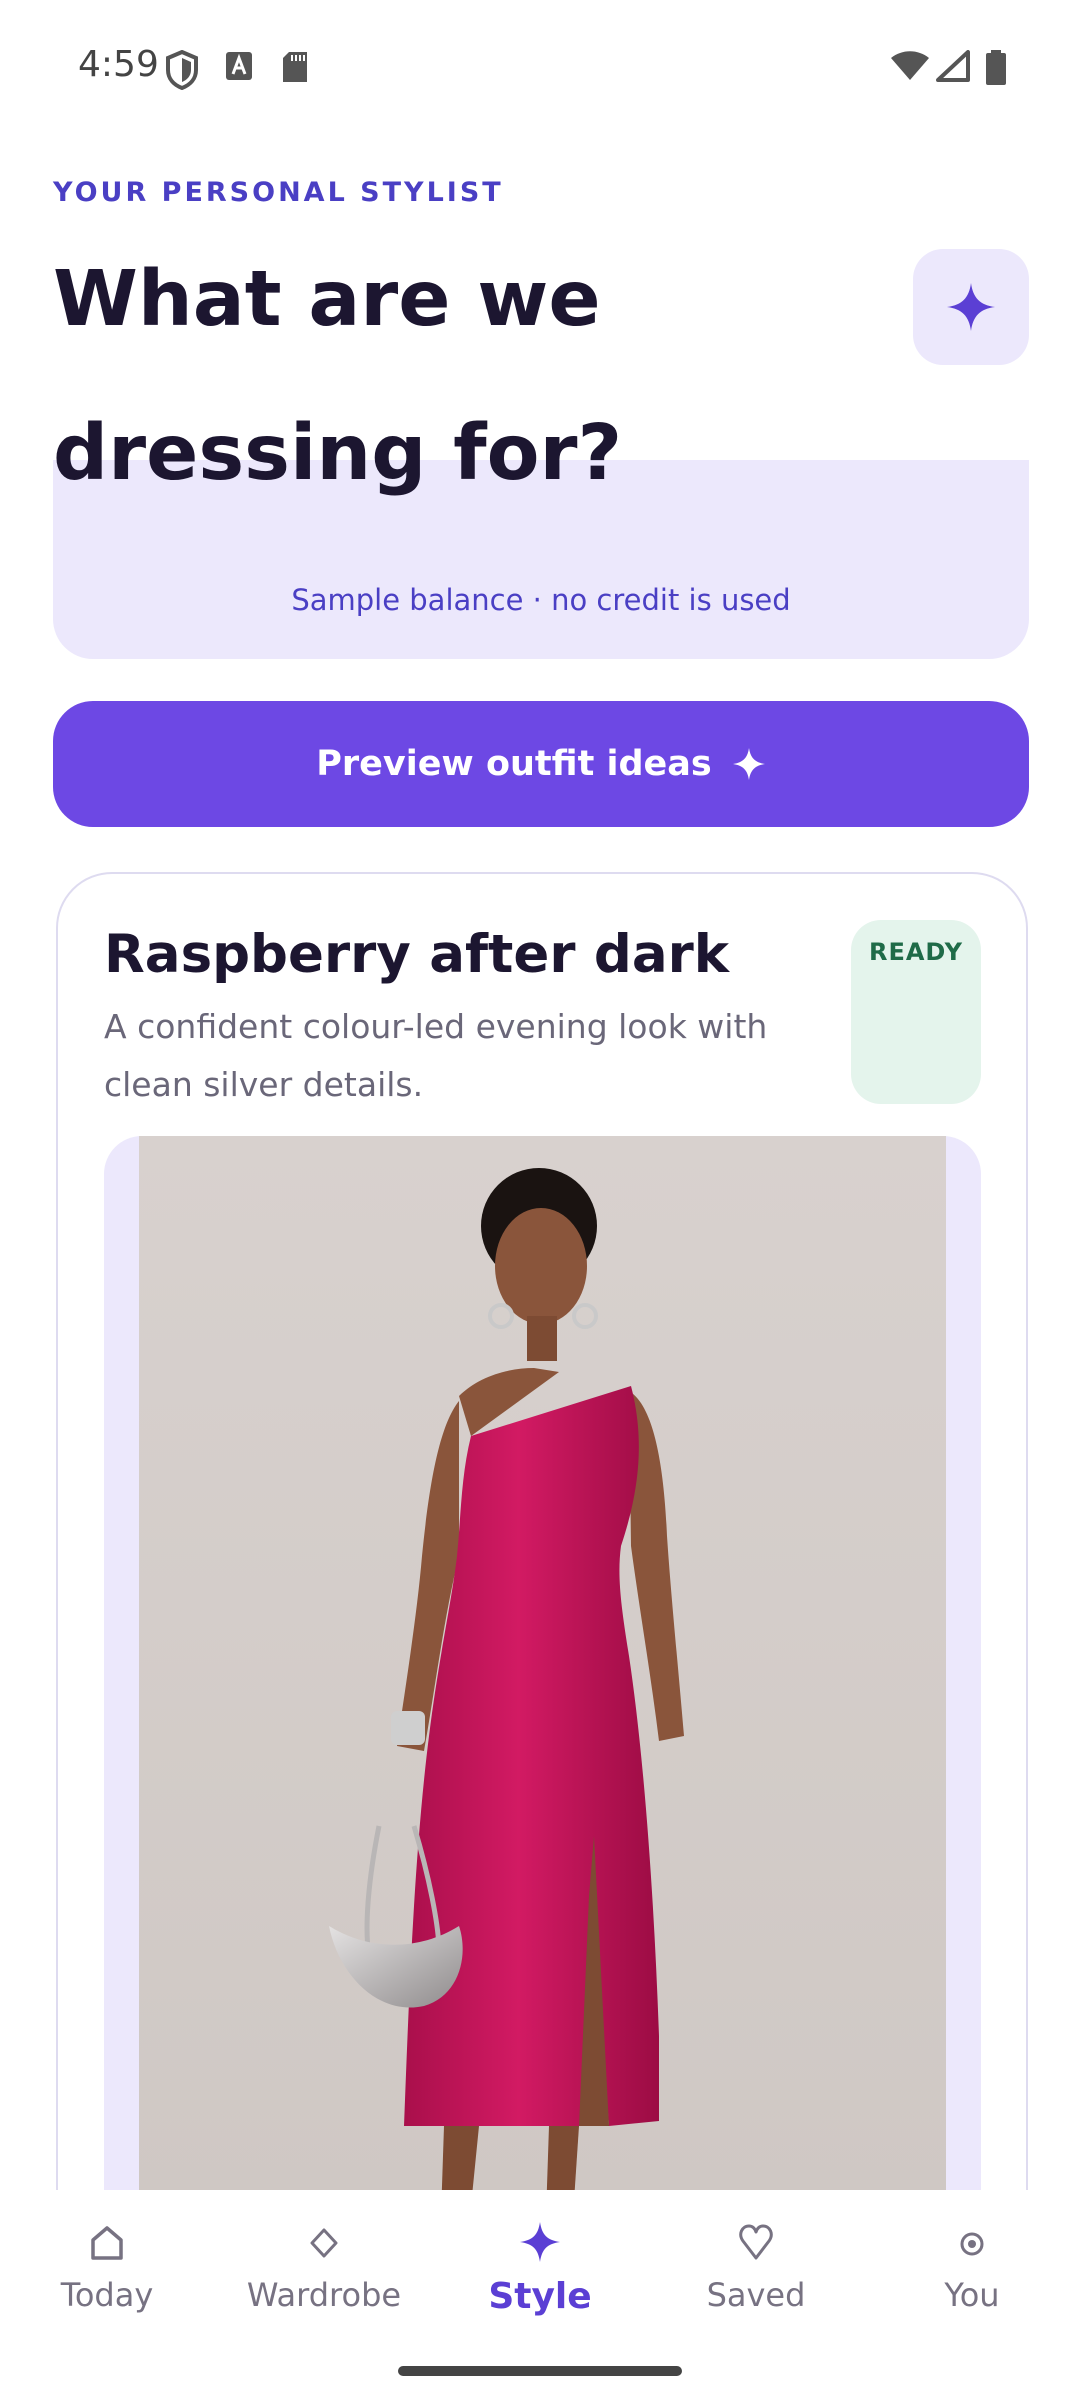 The height and width of the screenshot is (2400, 1080). What do you see at coordinates (953, 66) in the screenshot?
I see `signal-icon` at bounding box center [953, 66].